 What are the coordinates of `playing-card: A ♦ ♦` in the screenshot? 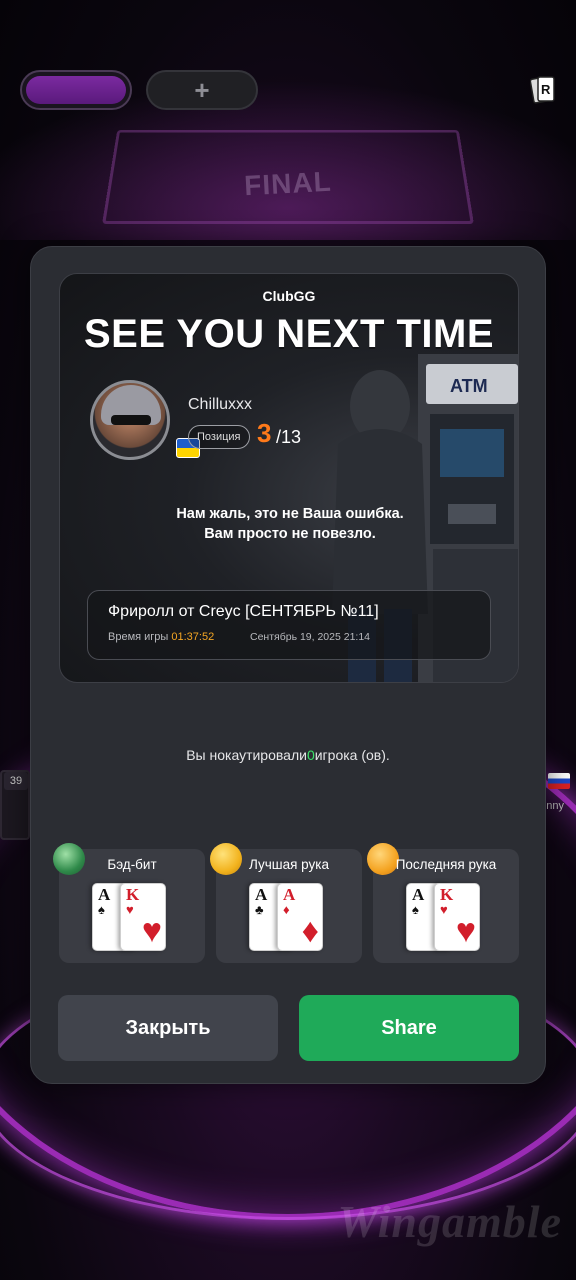 It's located at (300, 917).